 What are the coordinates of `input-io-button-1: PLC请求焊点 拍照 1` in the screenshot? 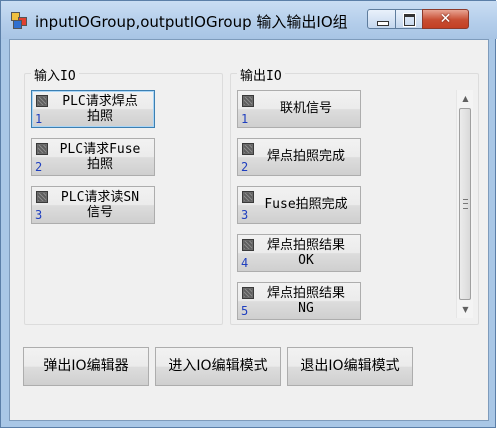 It's located at (93, 109).